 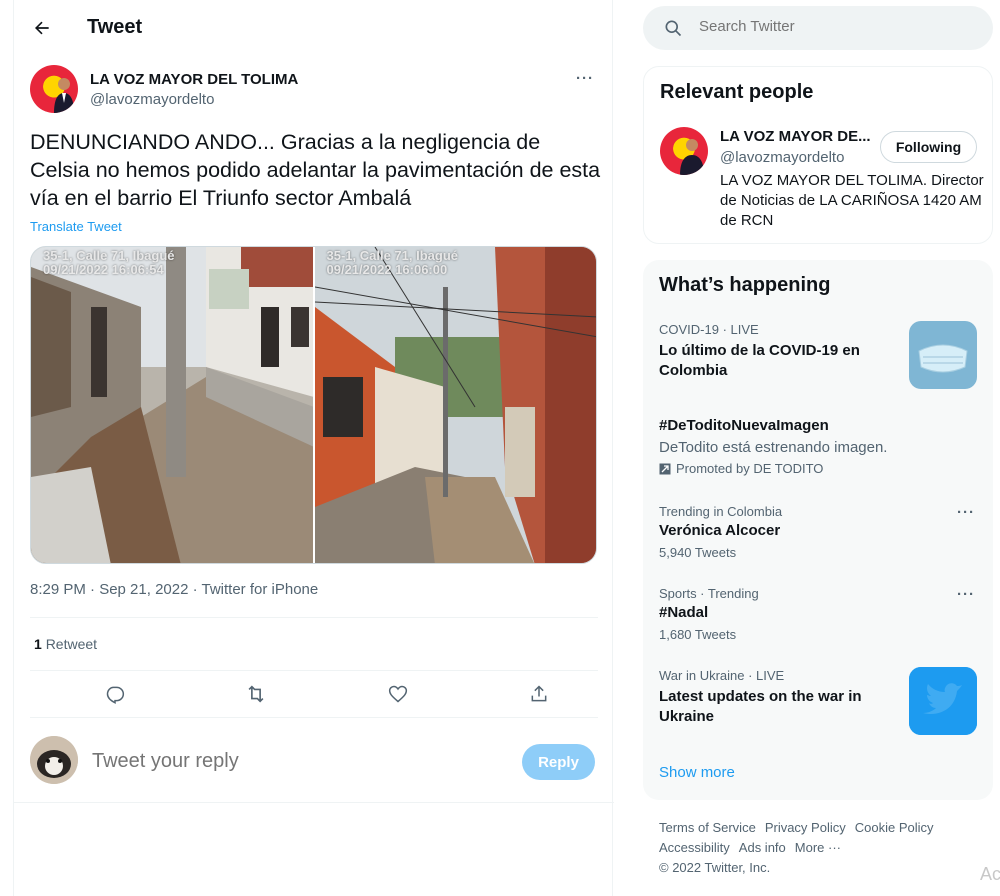 What do you see at coordinates (694, 847) in the screenshot?
I see `footer-link: Accessibility` at bounding box center [694, 847].